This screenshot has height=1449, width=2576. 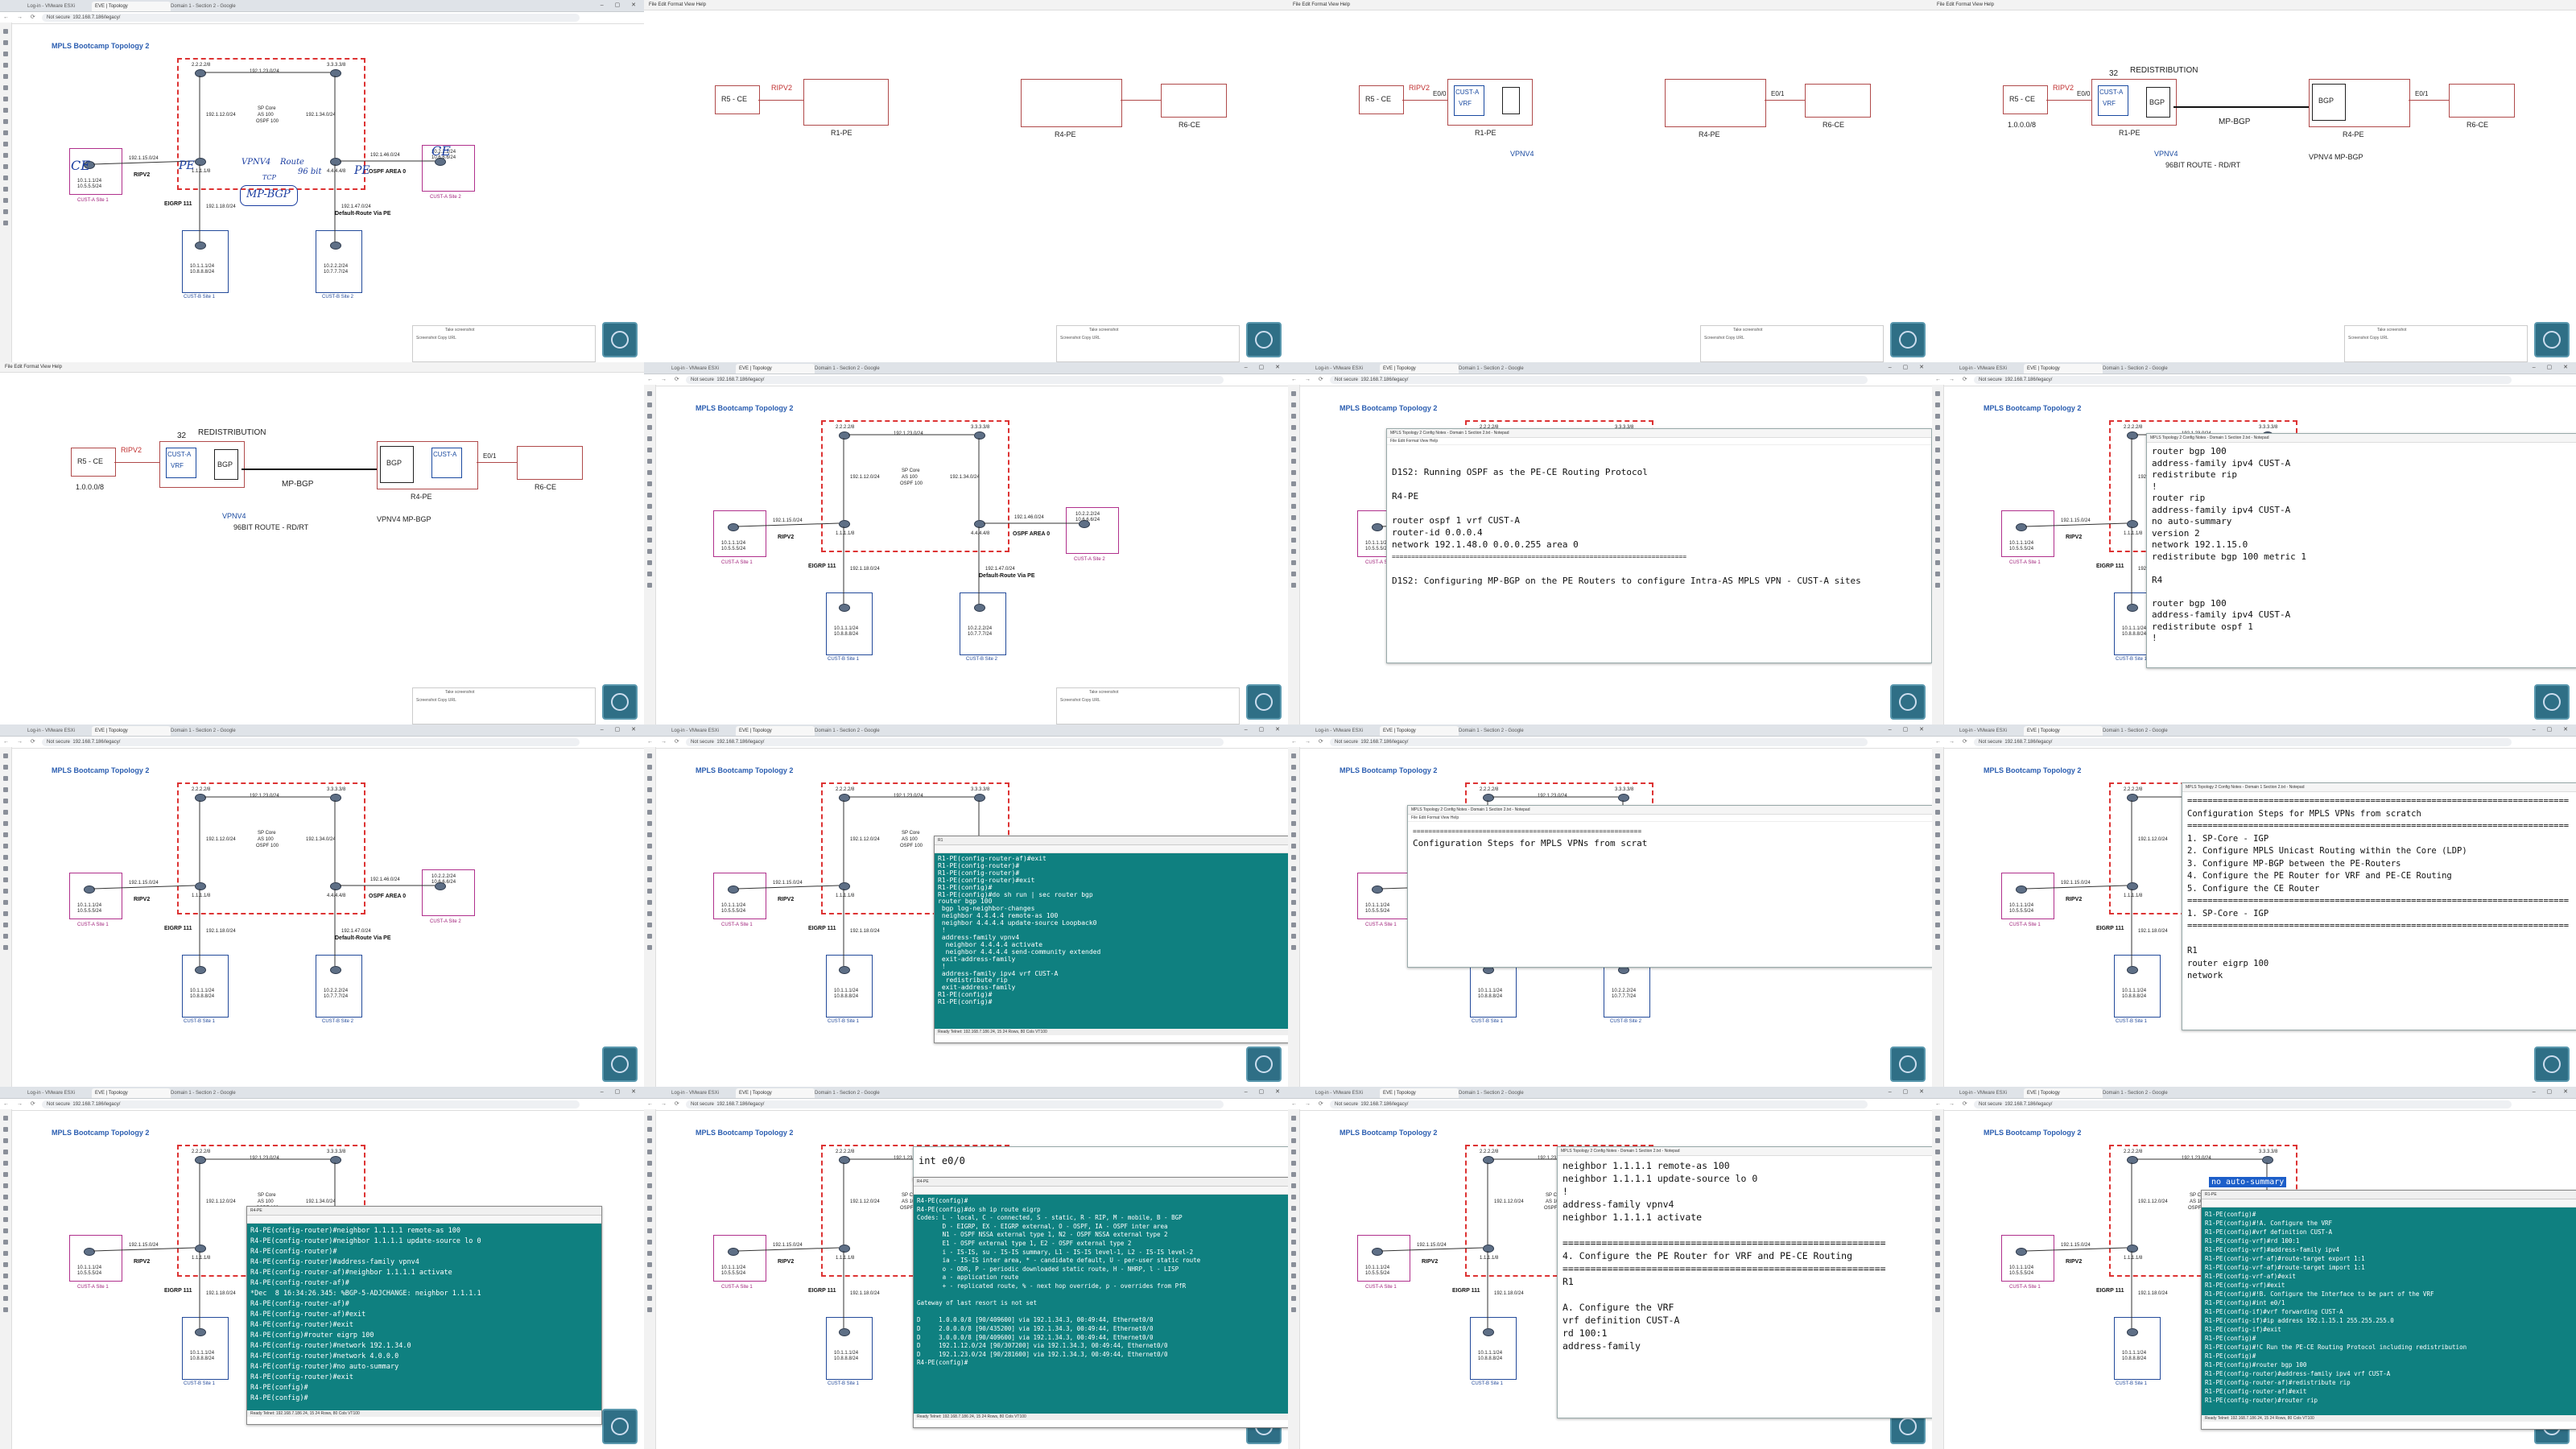 I want to click on notepad-window: int e0/0, so click(x=1100, y=1163).